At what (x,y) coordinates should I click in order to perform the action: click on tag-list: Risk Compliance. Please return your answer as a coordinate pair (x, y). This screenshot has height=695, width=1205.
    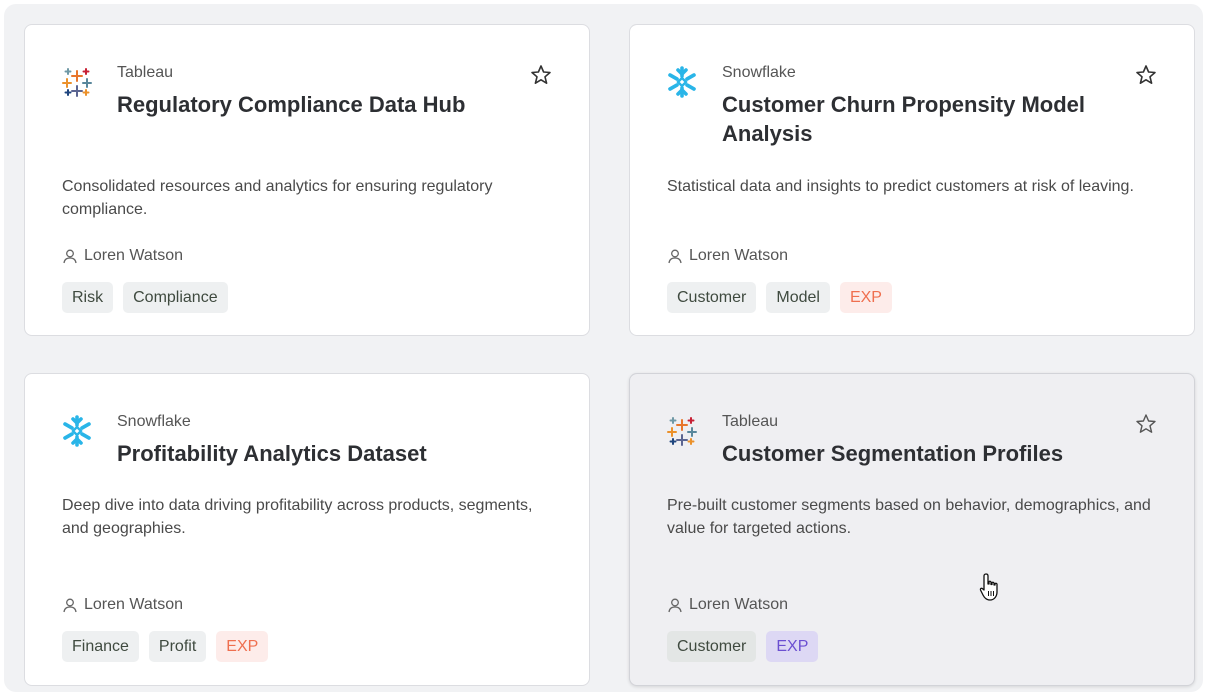
    Looking at the image, I should click on (145, 297).